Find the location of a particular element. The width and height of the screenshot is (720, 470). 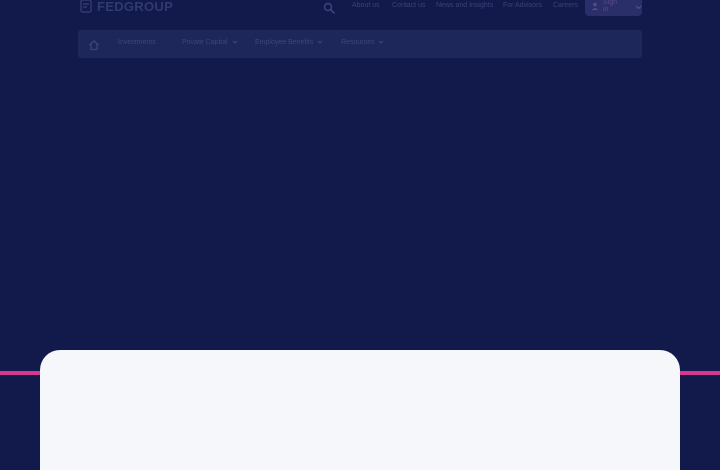

nav-item-label: Investments is located at coordinates (137, 42).